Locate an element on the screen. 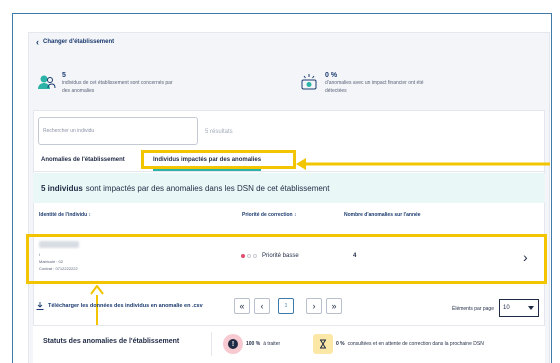 This screenshot has width=560, height=363. status-waiting-pct: 0 % is located at coordinates (340, 344).